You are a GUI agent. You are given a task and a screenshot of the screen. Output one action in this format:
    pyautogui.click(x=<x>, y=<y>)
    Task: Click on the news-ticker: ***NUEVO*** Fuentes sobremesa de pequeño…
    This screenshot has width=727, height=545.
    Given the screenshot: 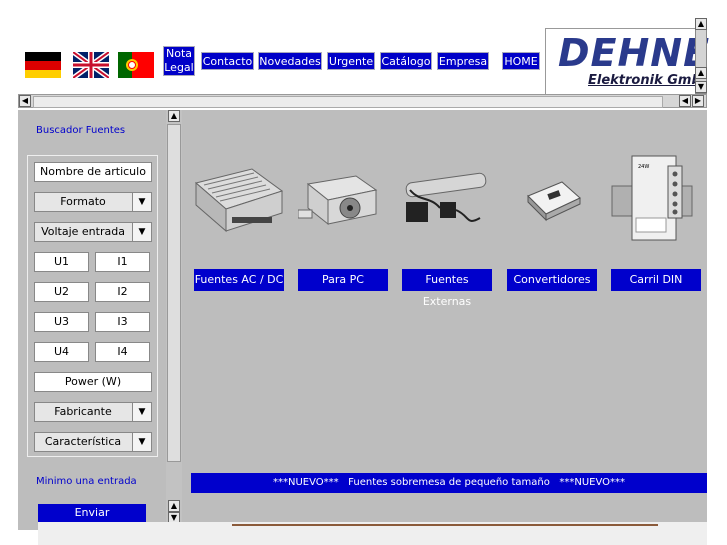 What is the action you would take?
    pyautogui.click(x=449, y=483)
    